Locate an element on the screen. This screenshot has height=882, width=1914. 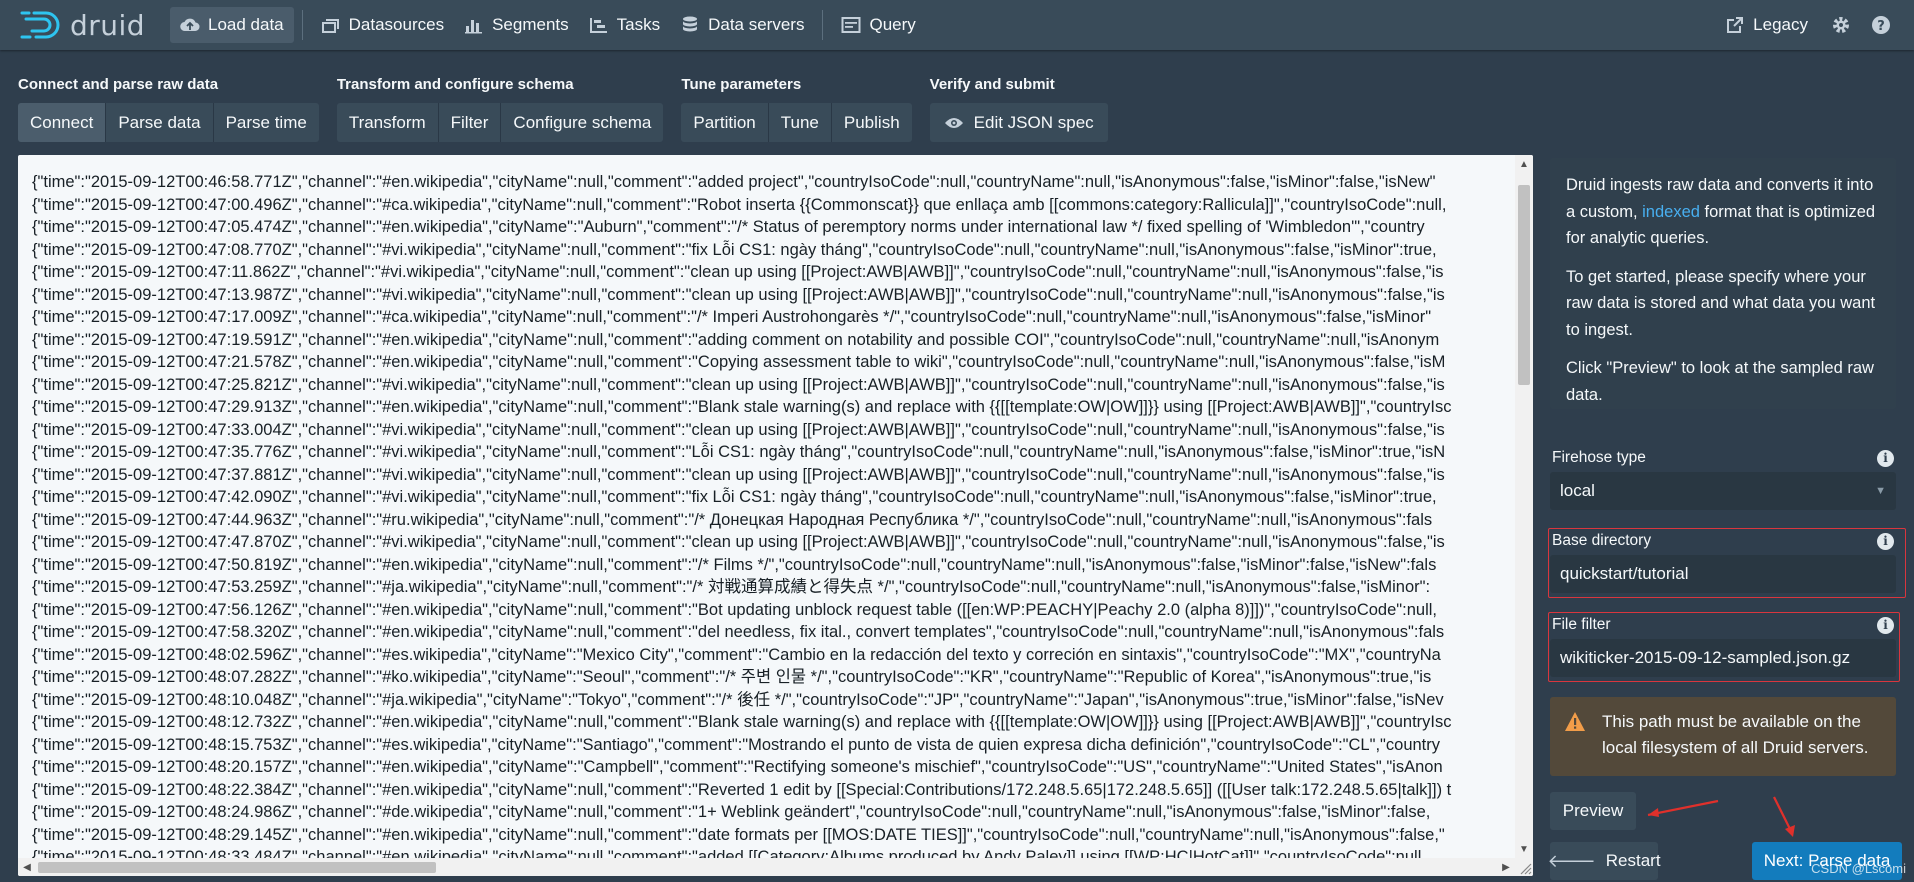
druid-logo: druid is located at coordinates (95, 25).